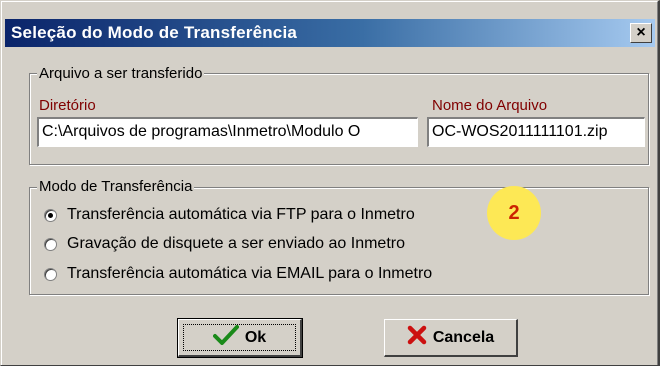 The height and width of the screenshot is (374, 662). I want to click on cancel-button: Cancela, so click(451, 338).